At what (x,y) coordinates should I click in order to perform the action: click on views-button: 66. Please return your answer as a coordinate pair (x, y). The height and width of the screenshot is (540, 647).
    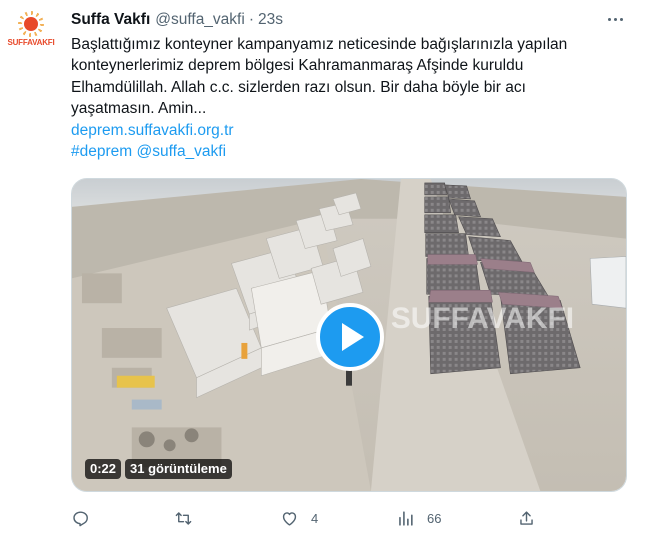
    Looking at the image, I should click on (418, 518).